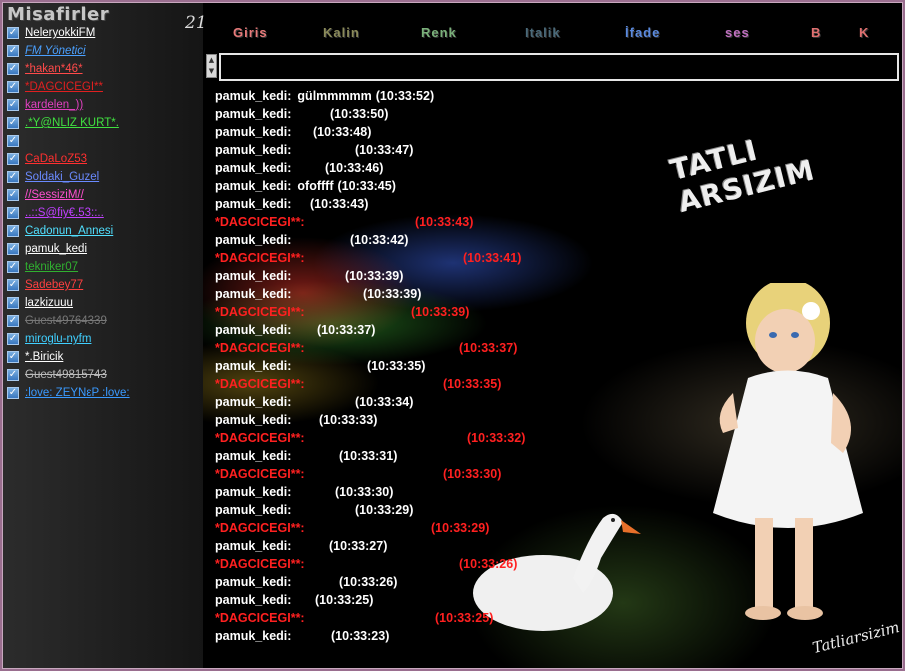  What do you see at coordinates (77, 393) in the screenshot?
I see `user-name-link: :love: ZEYNεP :love:` at bounding box center [77, 393].